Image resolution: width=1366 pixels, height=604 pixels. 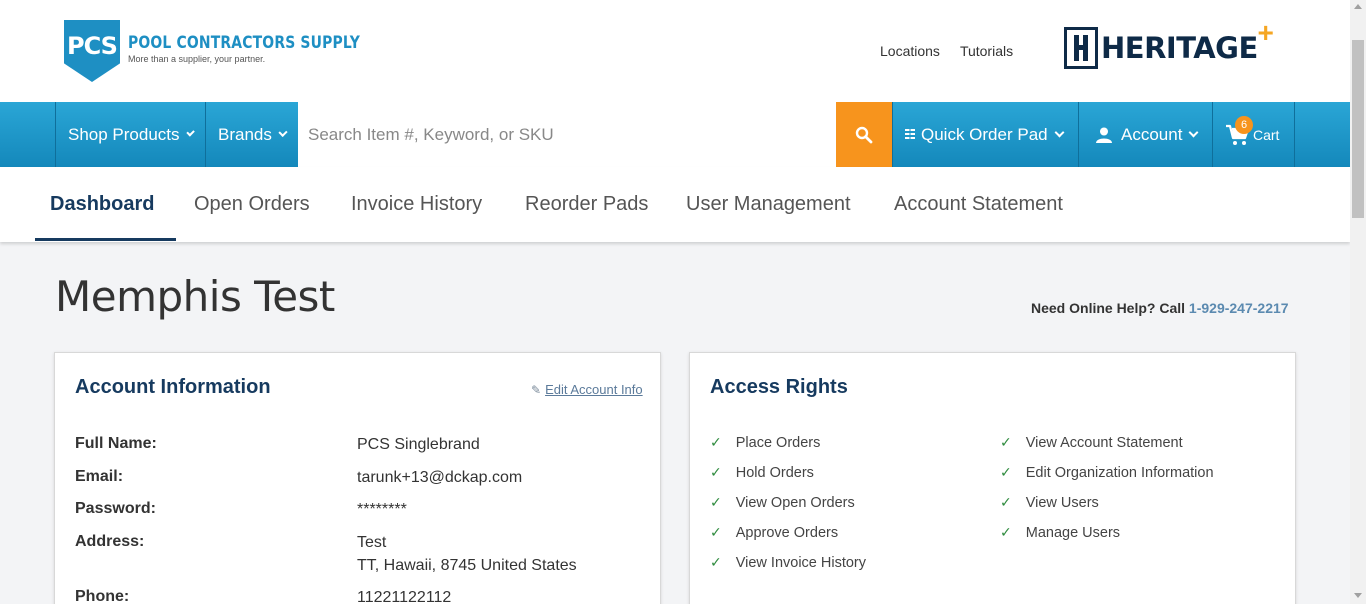 What do you see at coordinates (244, 42) in the screenshot?
I see `logo-name: POOL CONTRACTORS SUPPLY` at bounding box center [244, 42].